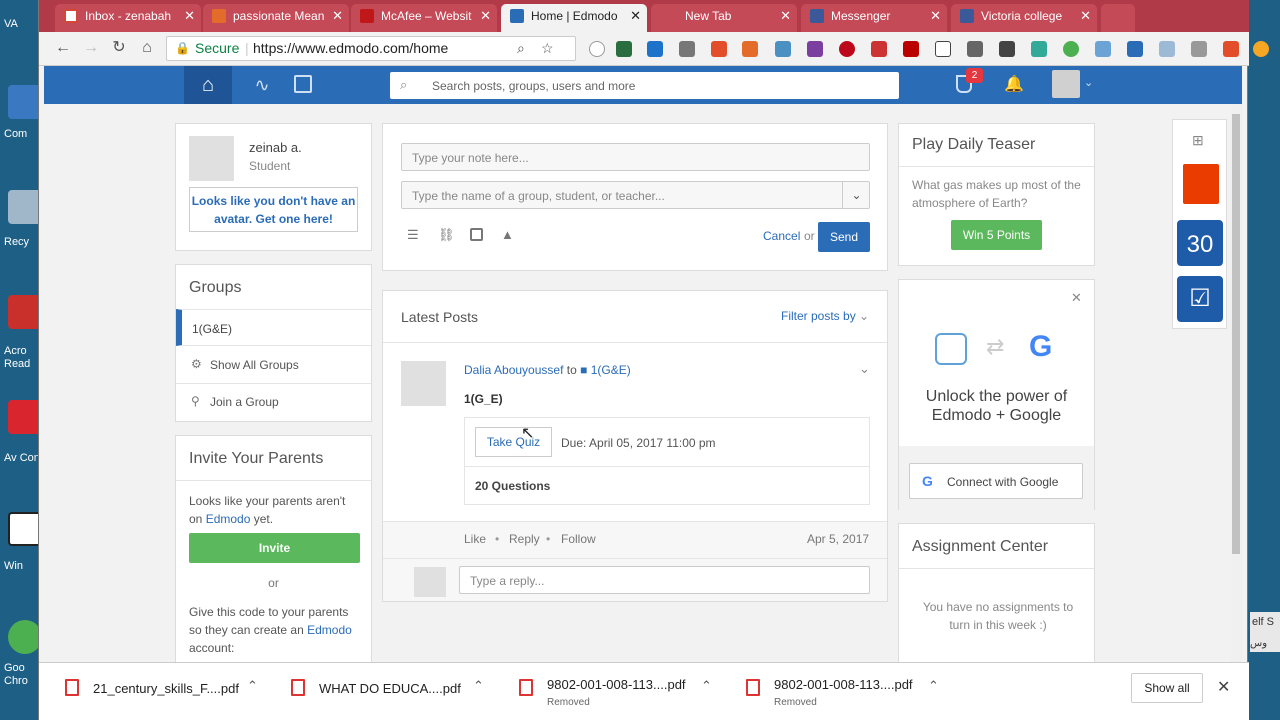 The width and height of the screenshot is (1280, 720). Describe the element at coordinates (350, 48) in the screenshot. I see `url-text: https://www.edmodo.com/home` at that location.